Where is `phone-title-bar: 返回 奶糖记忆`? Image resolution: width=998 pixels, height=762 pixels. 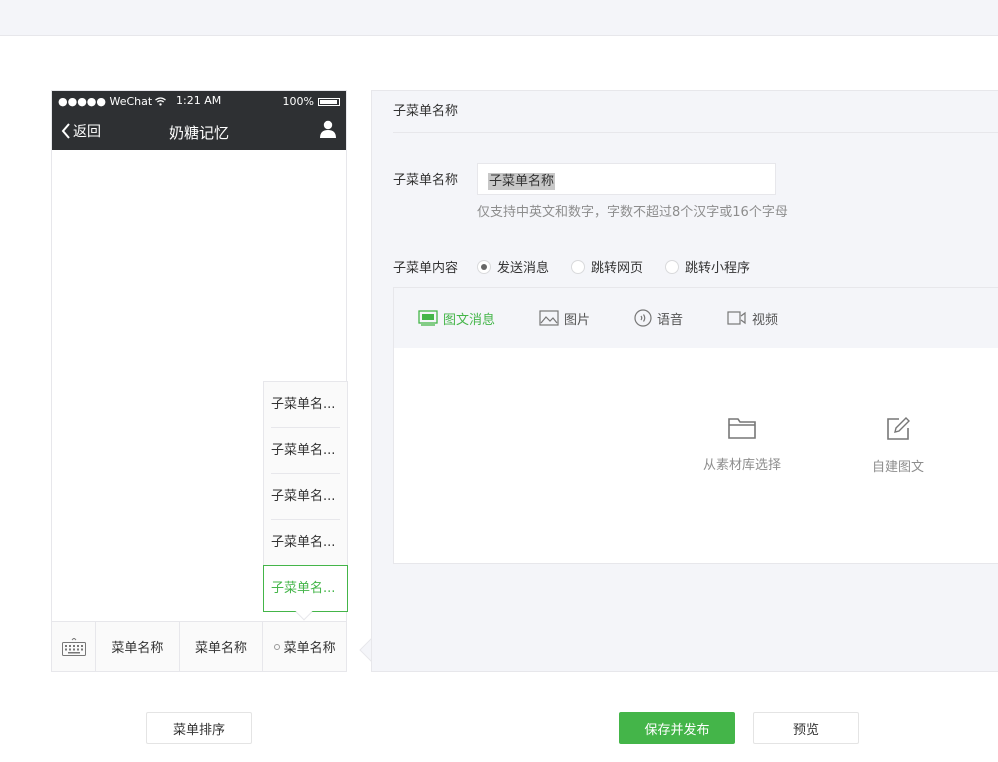 phone-title-bar: 返回 奶糖记忆 is located at coordinates (199, 130).